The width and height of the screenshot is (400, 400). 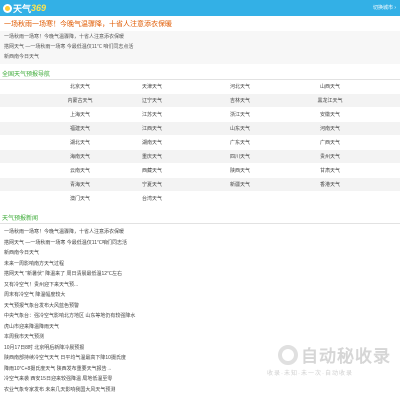 What do you see at coordinates (129, 242) in the screenshot?
I see `news-item-link: 搭网天气 —一场秋雨一场寒 今最低温仅11℃咱们同志活` at bounding box center [129, 242].